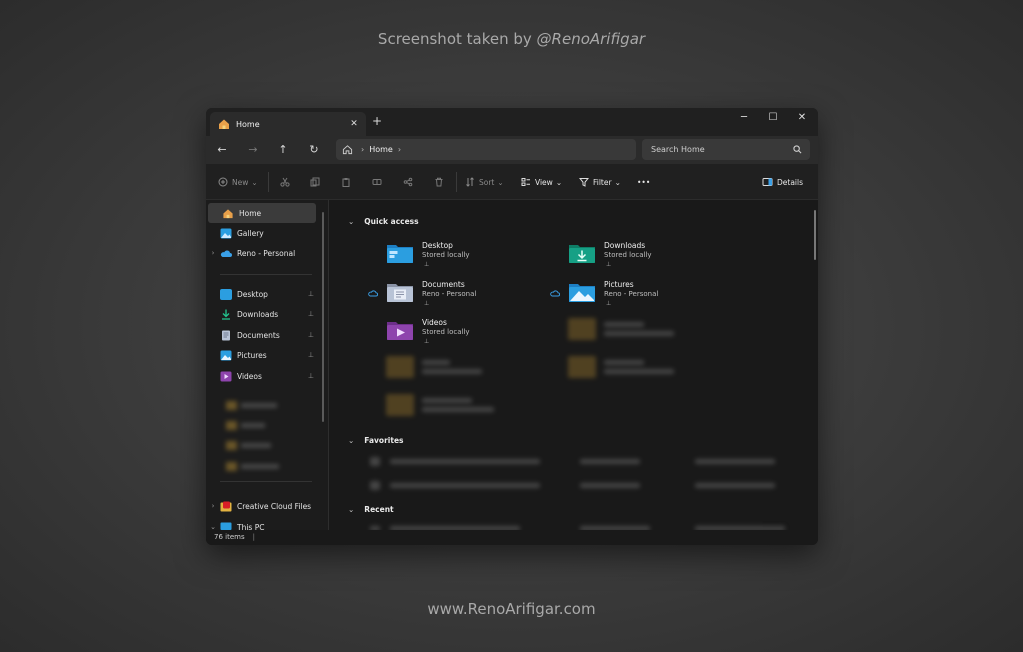  I want to click on sidebar-item-gallery: Gallery, so click(262, 233).